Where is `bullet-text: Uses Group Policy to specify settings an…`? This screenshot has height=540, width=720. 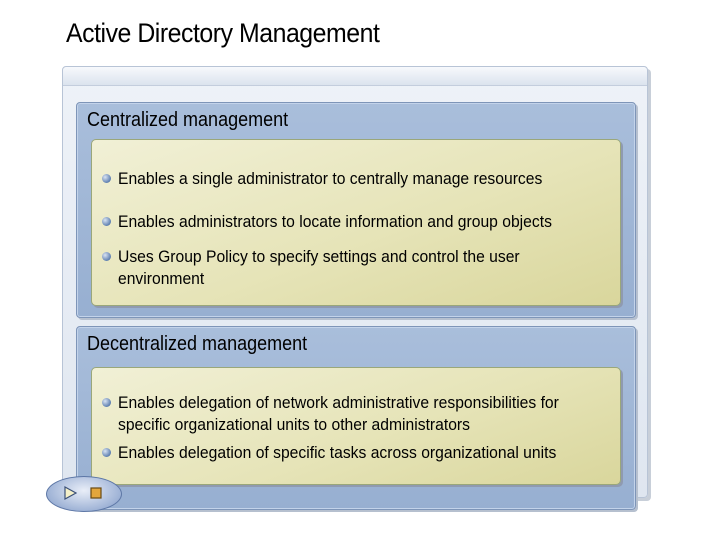 bullet-text: Uses Group Policy to specify settings an… is located at coordinates (319, 268).